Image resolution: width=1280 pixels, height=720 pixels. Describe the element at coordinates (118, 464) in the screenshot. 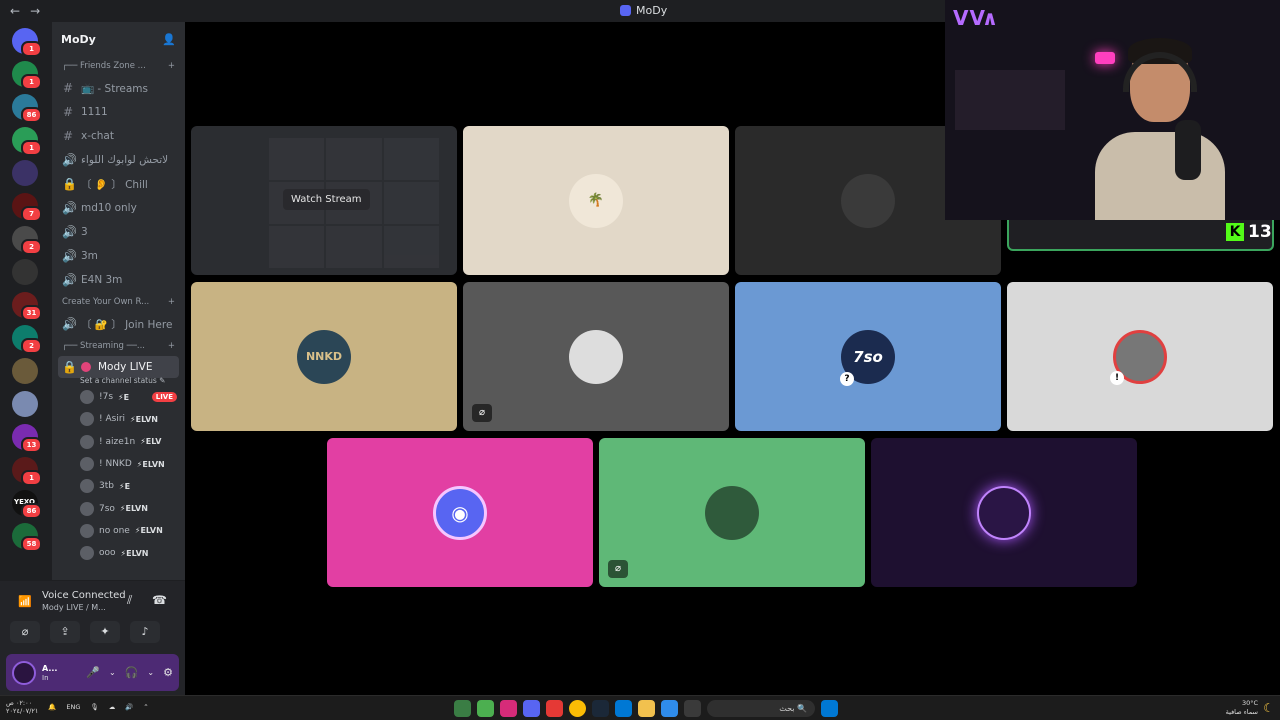

I see `voice-user: ! NNKD ⚡ELVN` at that location.